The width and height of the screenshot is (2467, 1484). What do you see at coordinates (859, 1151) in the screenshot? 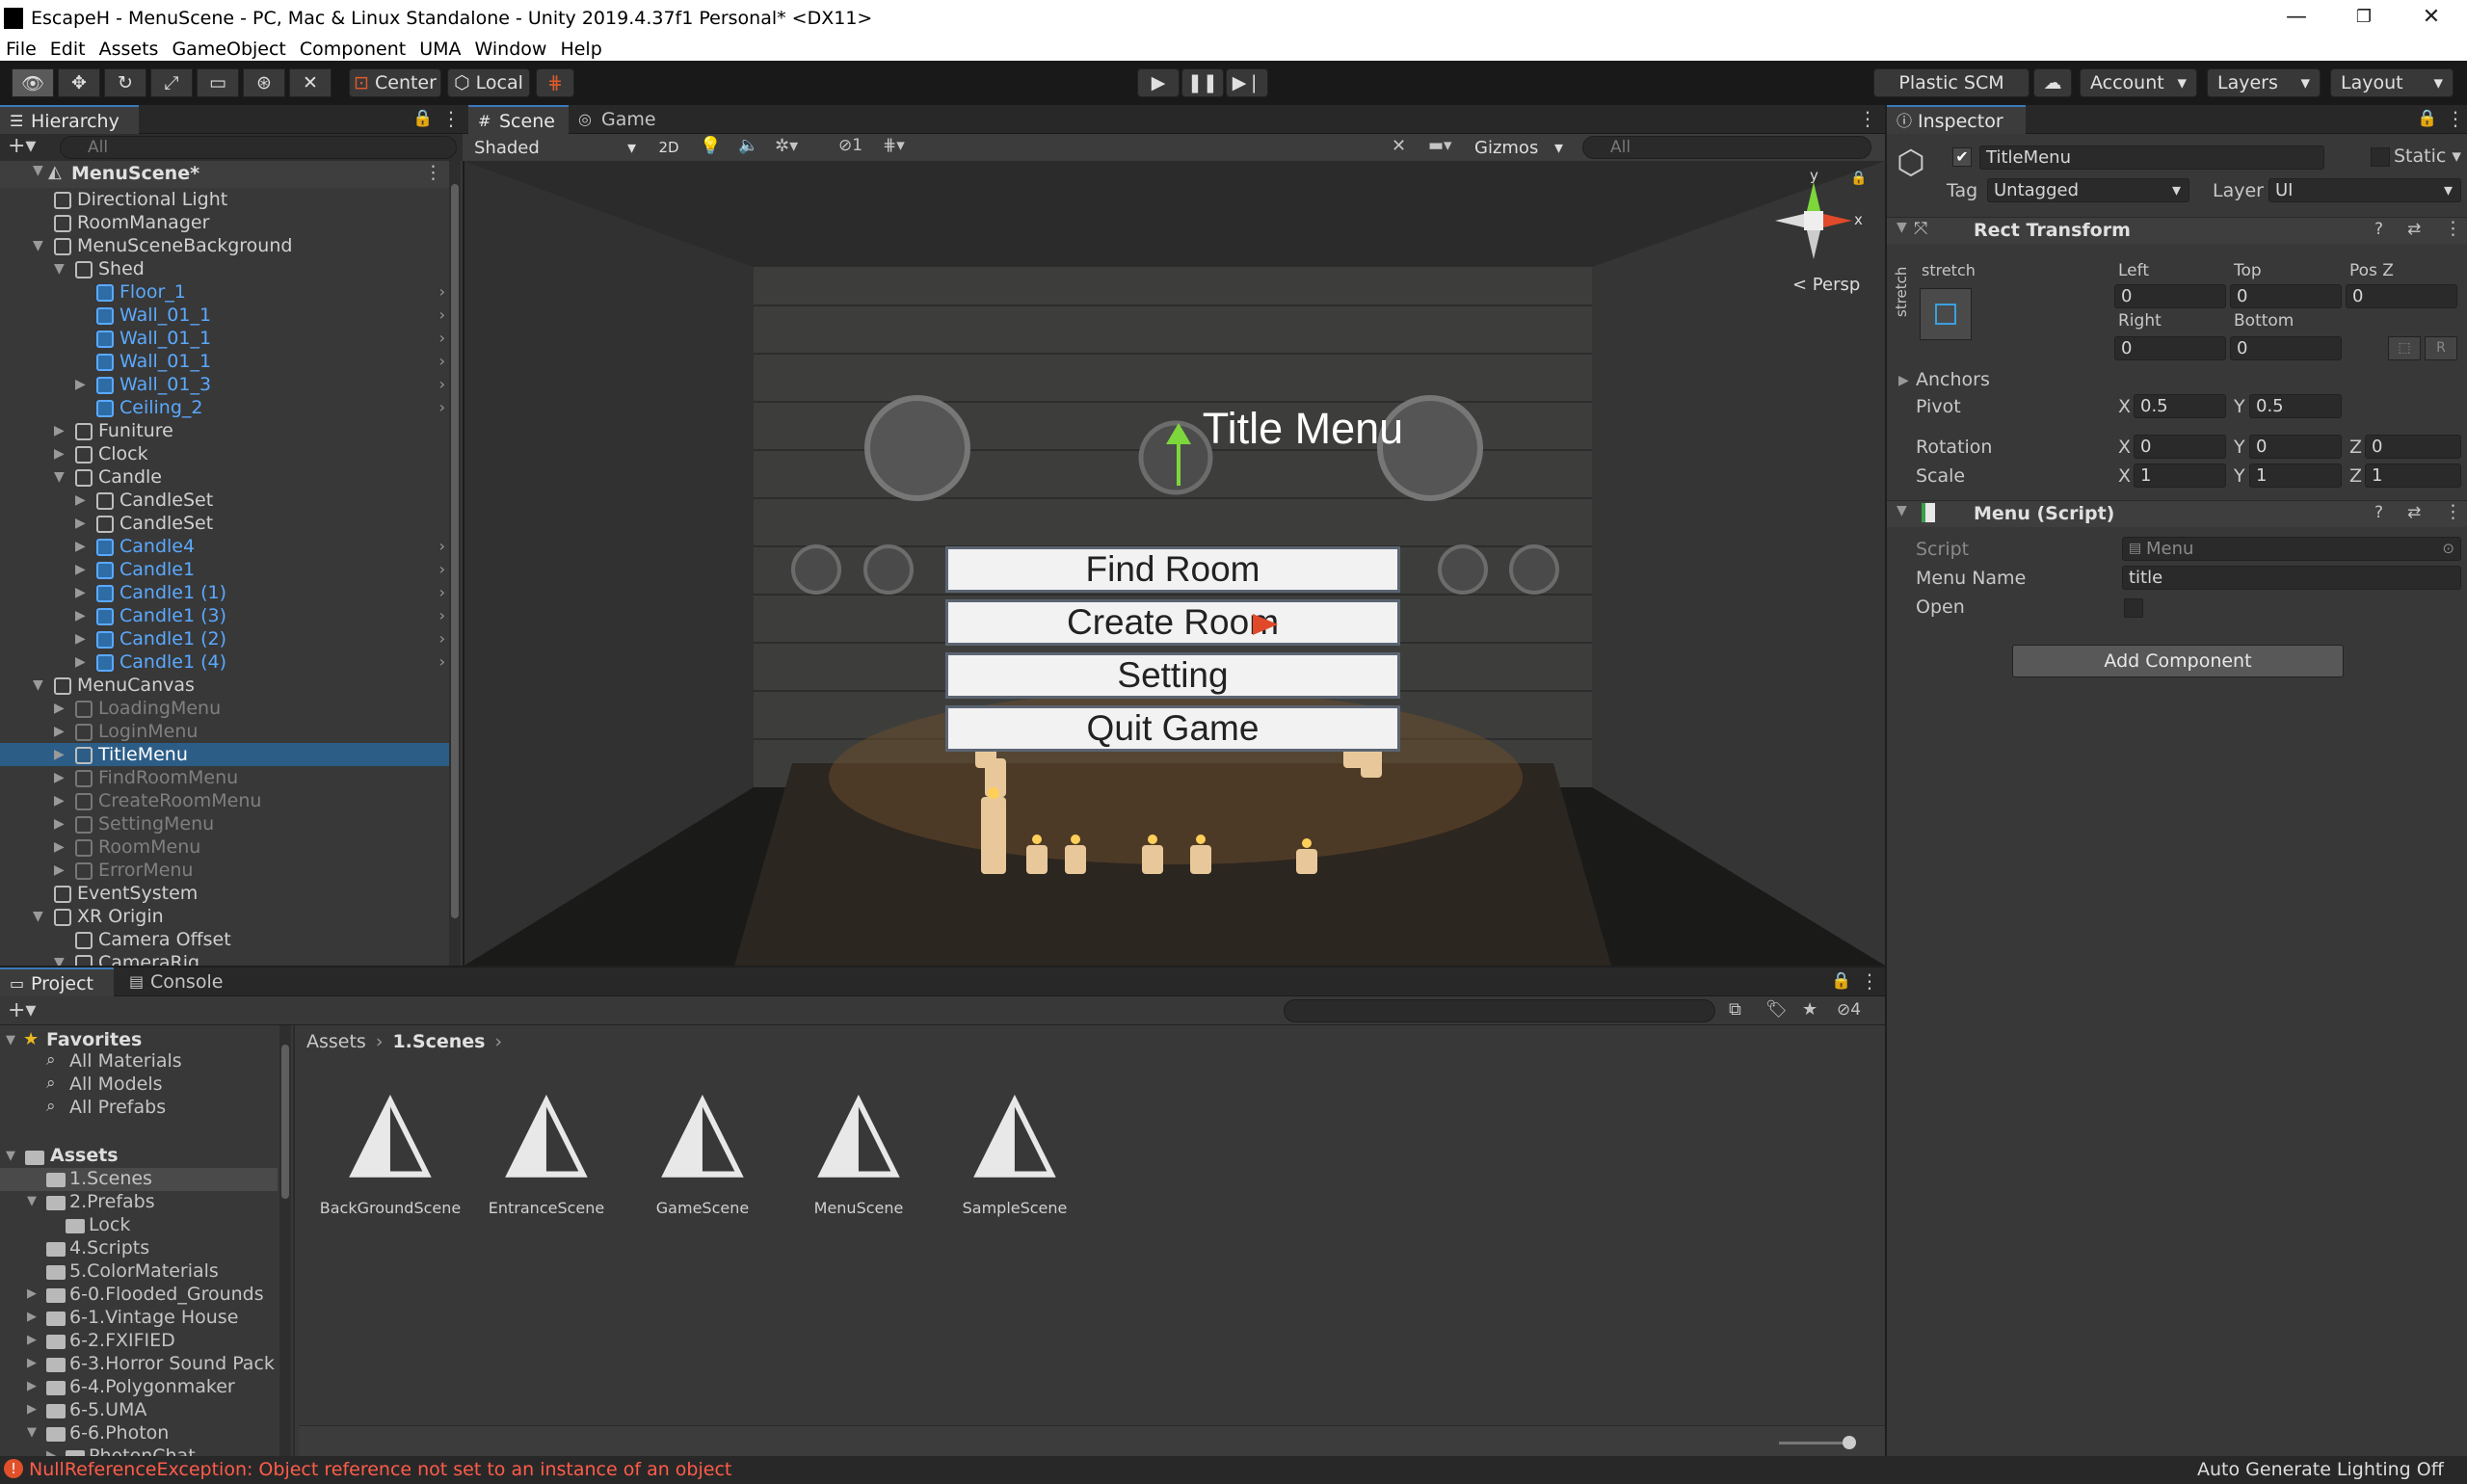
I see `scene-asset: ◭ MenuScene` at bounding box center [859, 1151].